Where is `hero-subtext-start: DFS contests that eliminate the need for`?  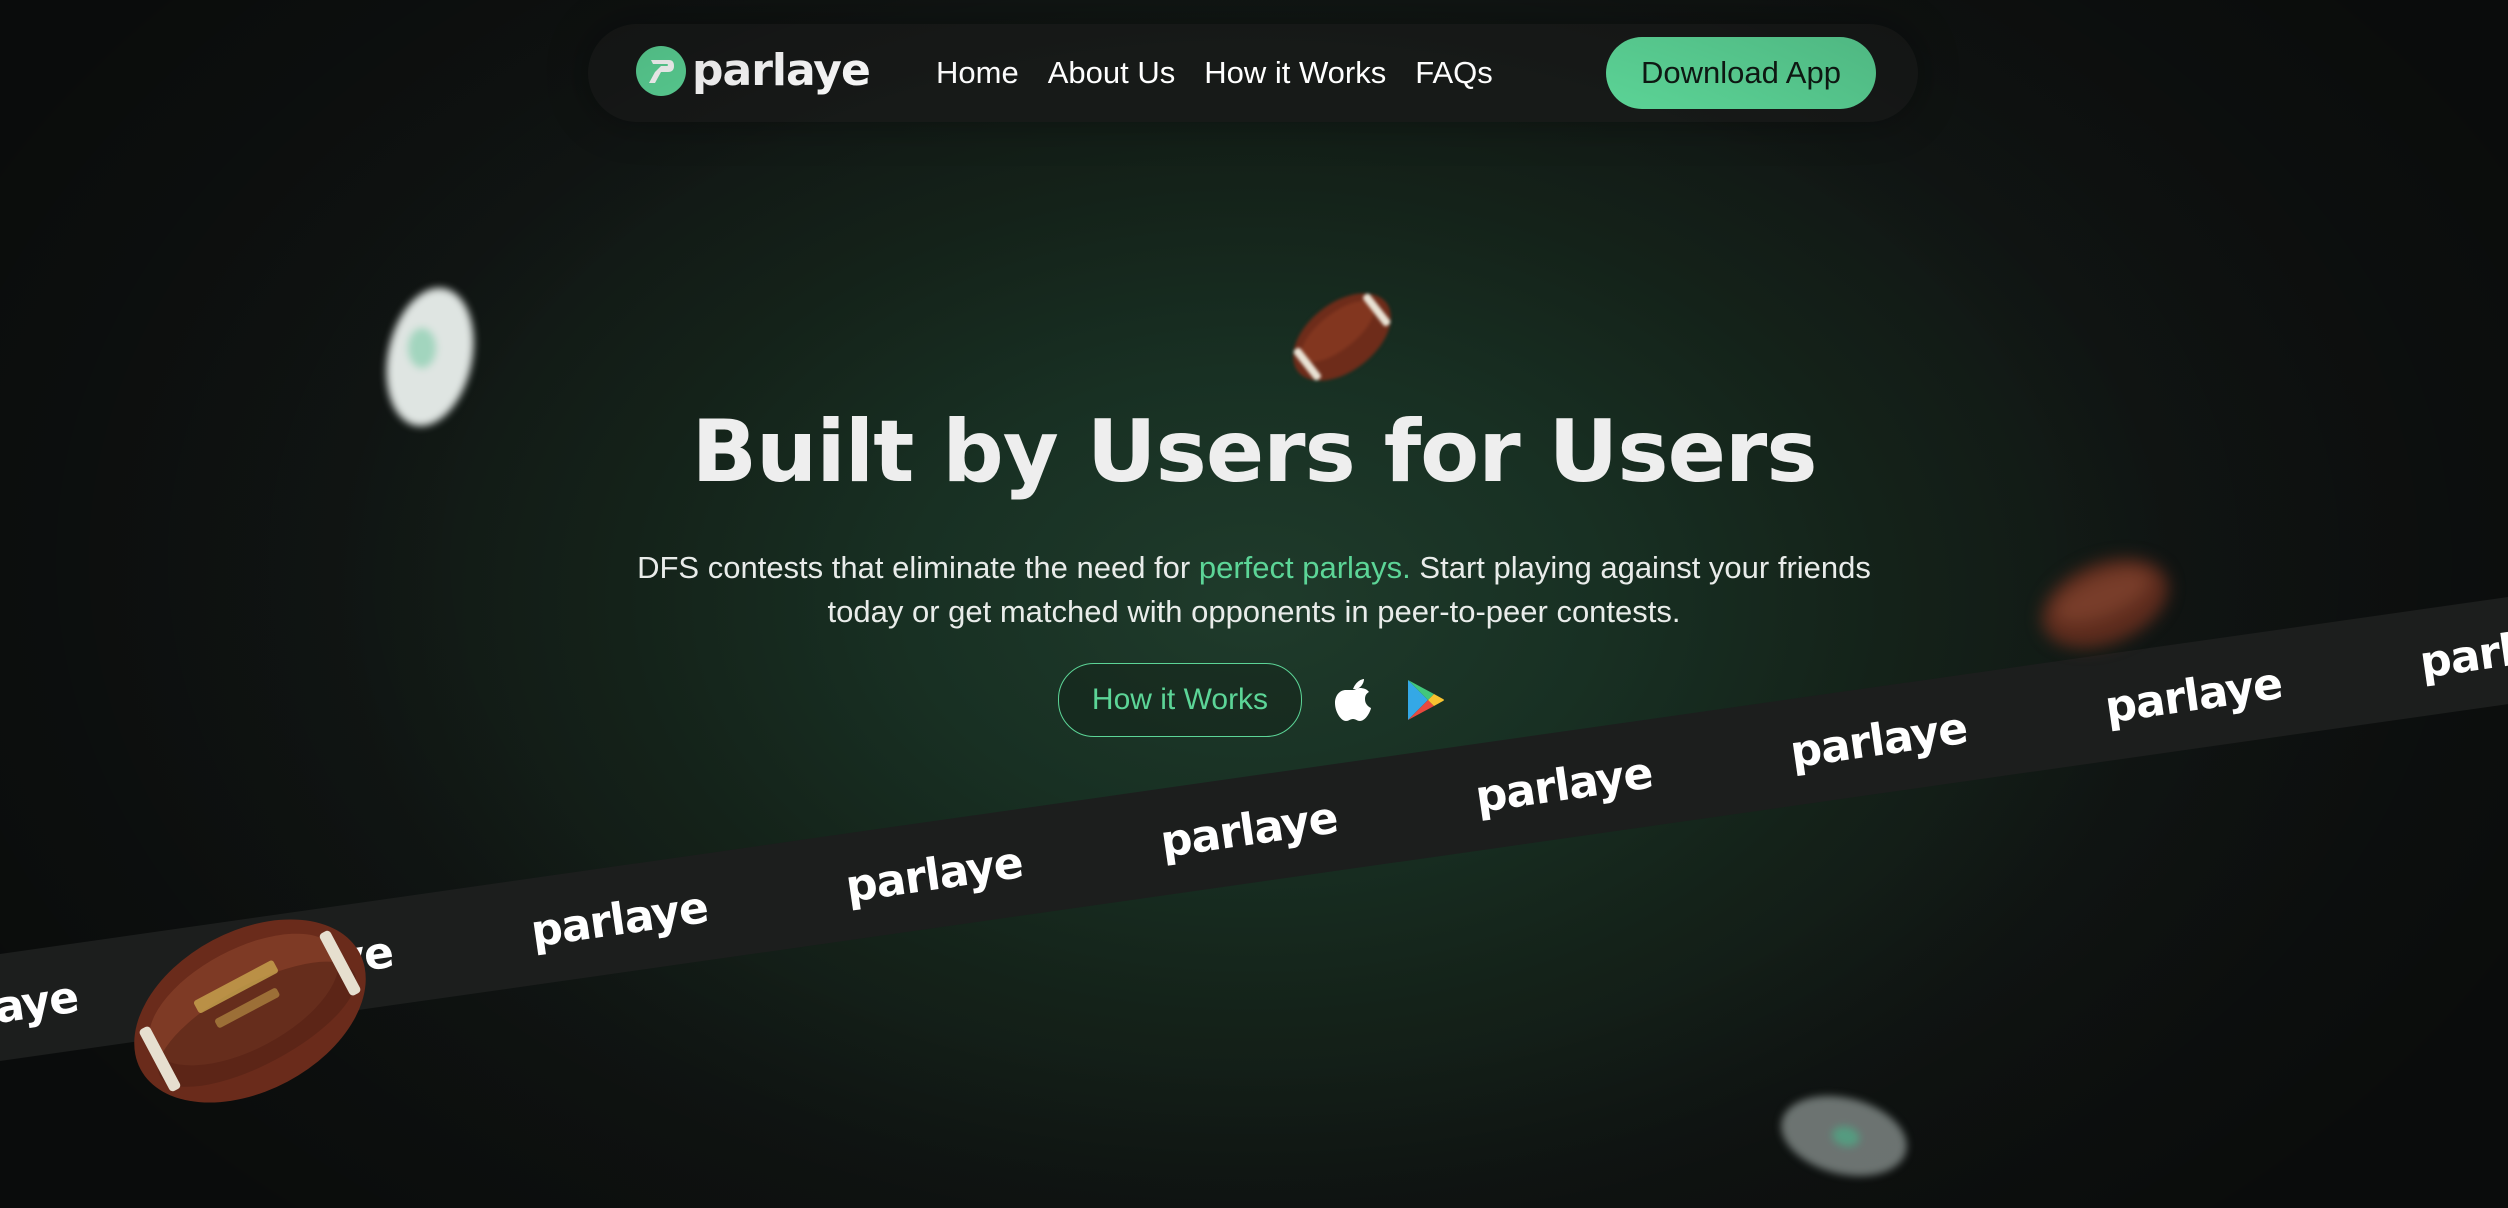 hero-subtext-start: DFS contests that eliminate the need for is located at coordinates (918, 567).